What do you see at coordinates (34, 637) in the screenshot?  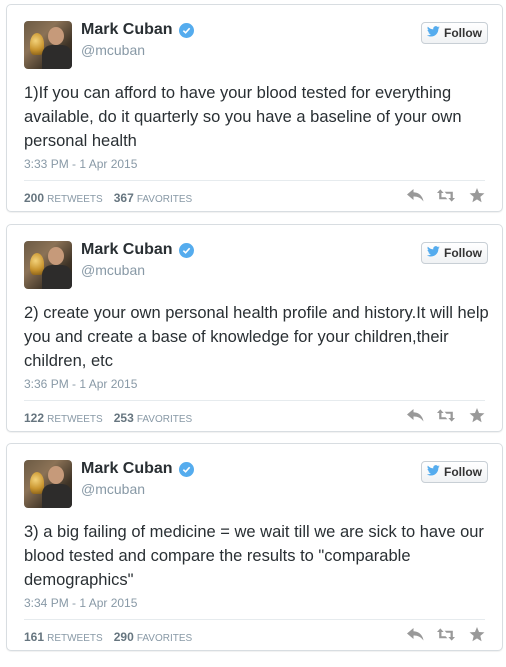 I see `retweet-count: 161` at bounding box center [34, 637].